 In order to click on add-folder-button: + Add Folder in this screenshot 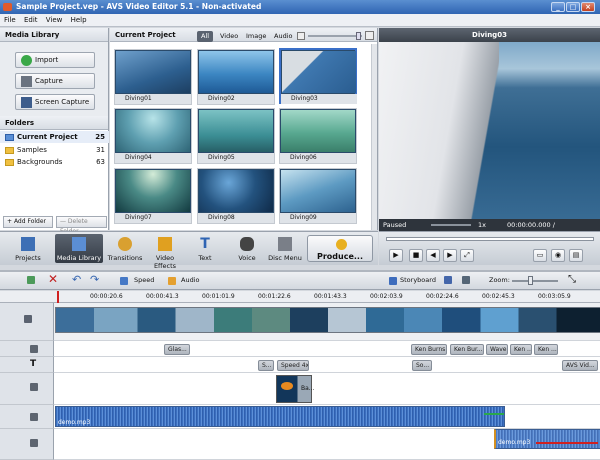, I will do `click(28, 222)`.